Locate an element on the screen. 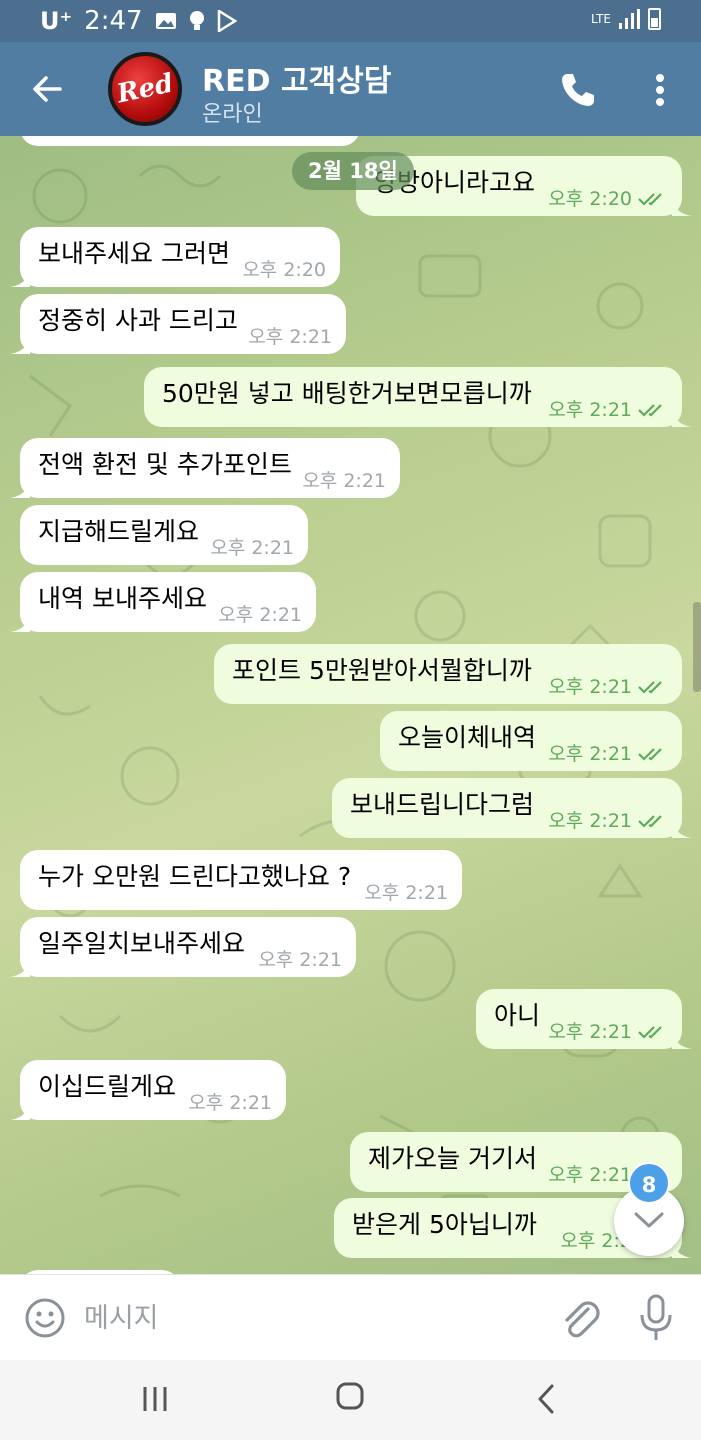 The height and width of the screenshot is (1440, 701). message-out: 아니 오후 2:21 is located at coordinates (584, 1019).